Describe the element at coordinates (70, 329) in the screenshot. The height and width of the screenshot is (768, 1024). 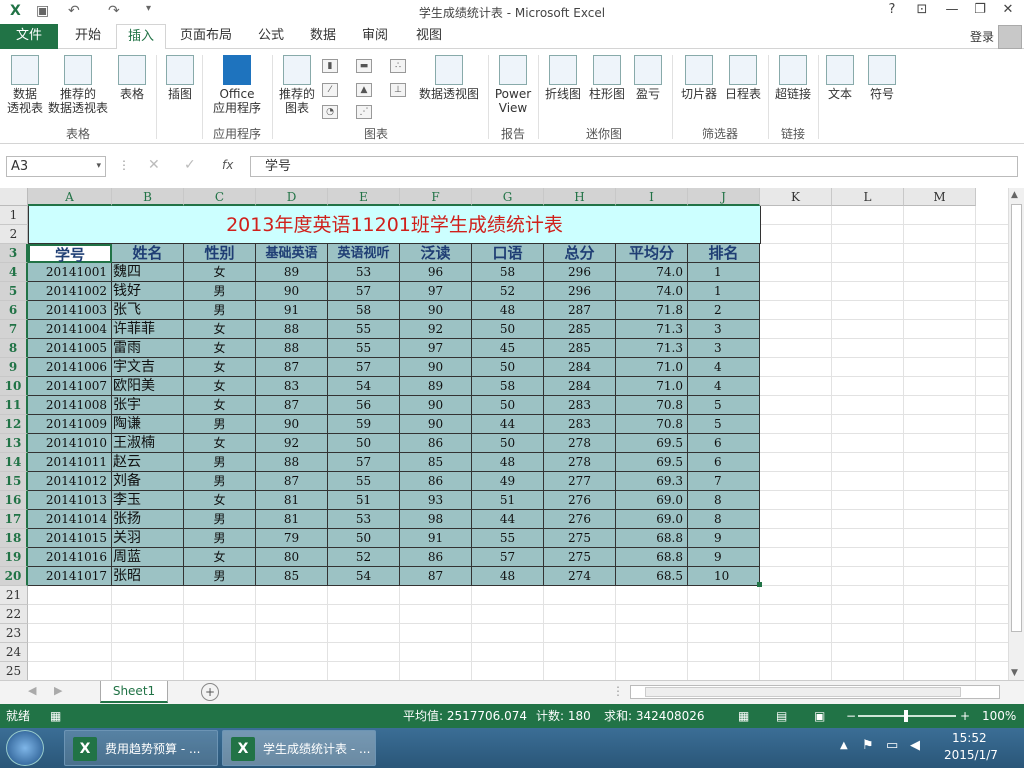
I see `data-cell: 20141004` at that location.